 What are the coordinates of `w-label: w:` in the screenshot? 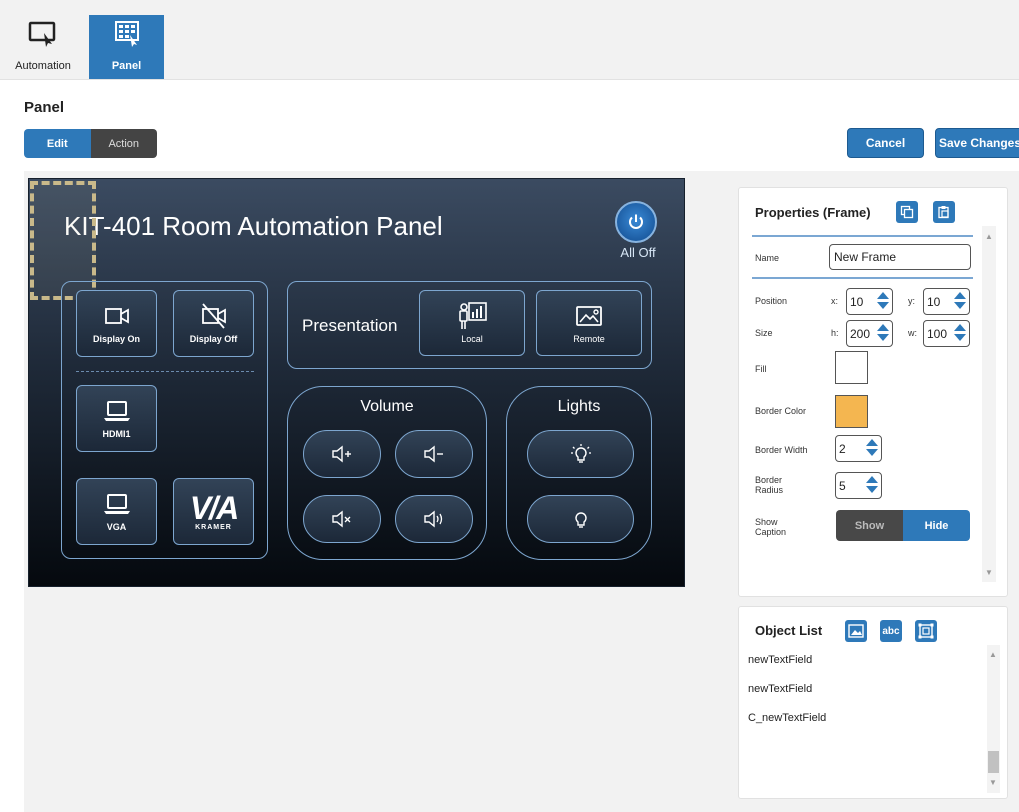 It's located at (912, 333).